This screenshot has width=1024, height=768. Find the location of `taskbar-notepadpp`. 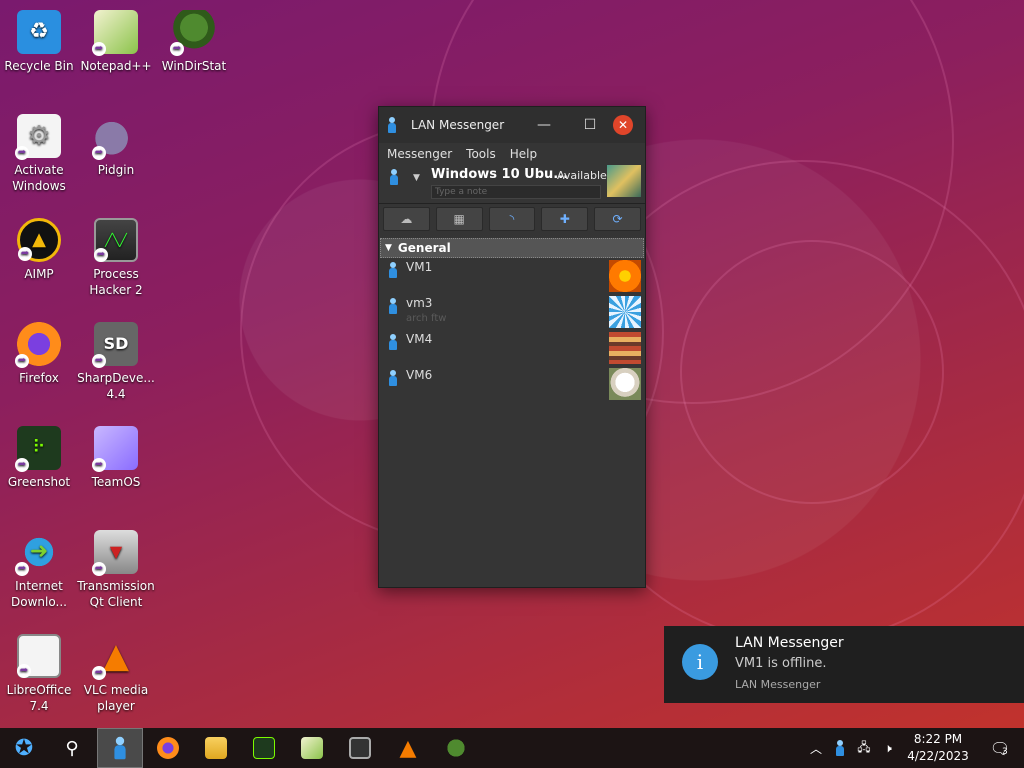

taskbar-notepadpp is located at coordinates (312, 748).